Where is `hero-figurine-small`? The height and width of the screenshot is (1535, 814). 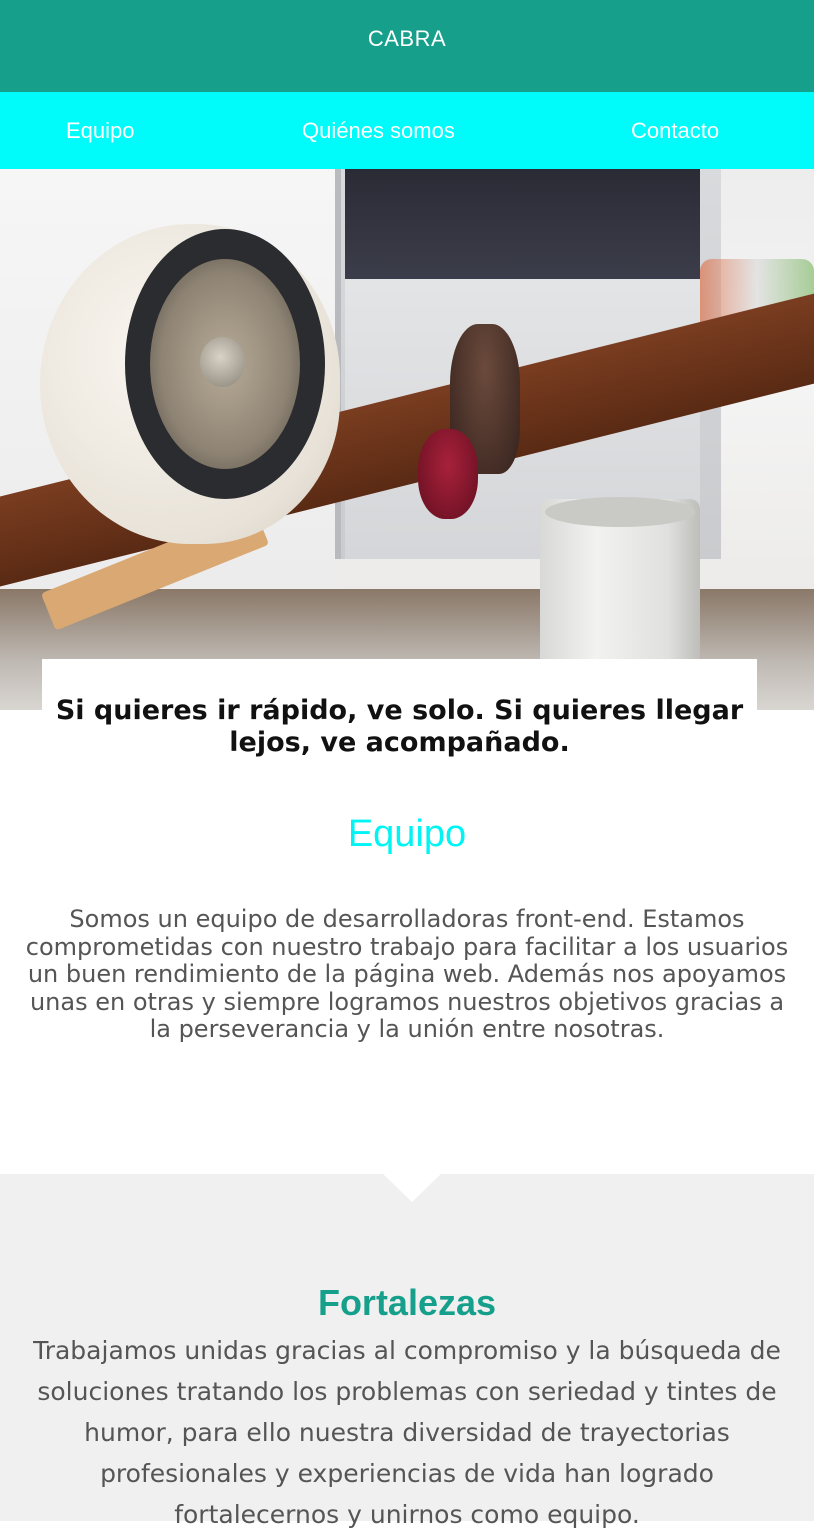 hero-figurine-small is located at coordinates (448, 474).